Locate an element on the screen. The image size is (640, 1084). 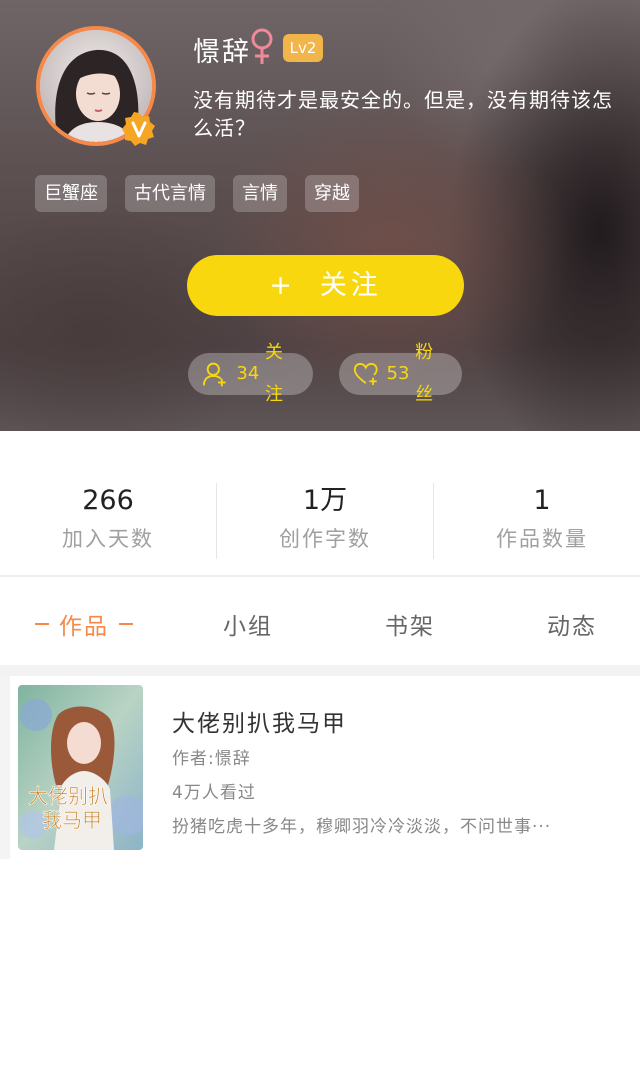
heart-plus-icon is located at coordinates (365, 374).